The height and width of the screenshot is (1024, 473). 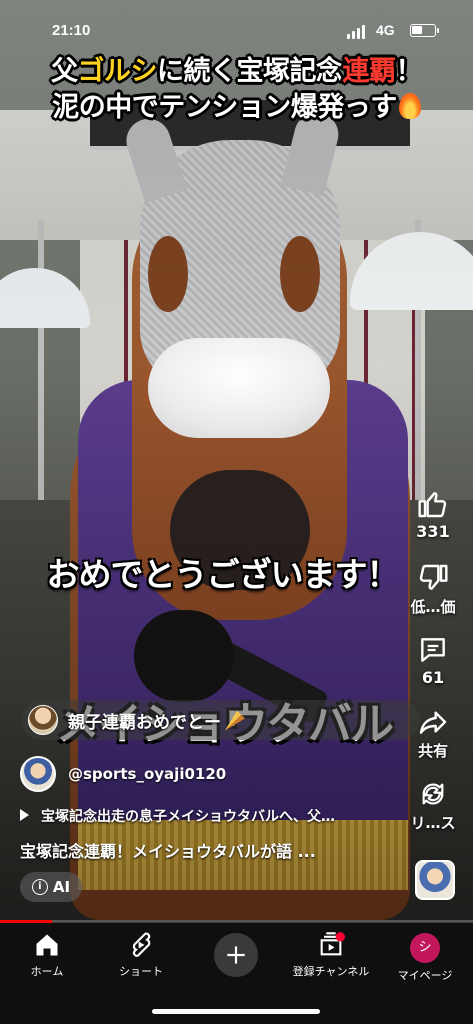 What do you see at coordinates (433, 577) in the screenshot?
I see `thumbs-down-icon` at bounding box center [433, 577].